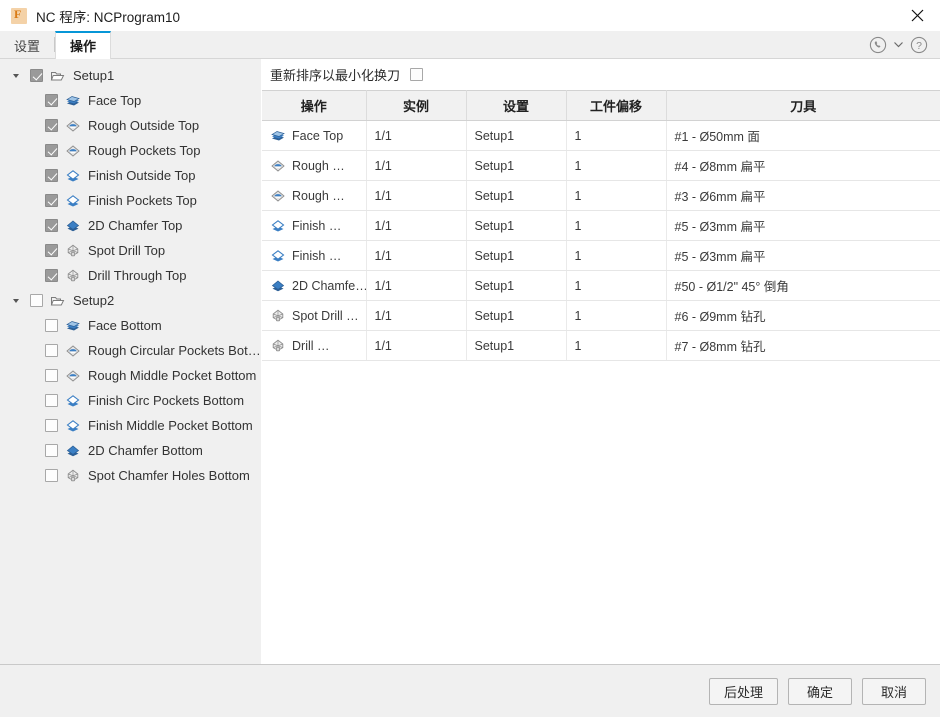 This screenshot has width=940, height=717. Describe the element at coordinates (803, 315) in the screenshot. I see `cell-tool: #6 - Ø9mm 钻孔` at that location.